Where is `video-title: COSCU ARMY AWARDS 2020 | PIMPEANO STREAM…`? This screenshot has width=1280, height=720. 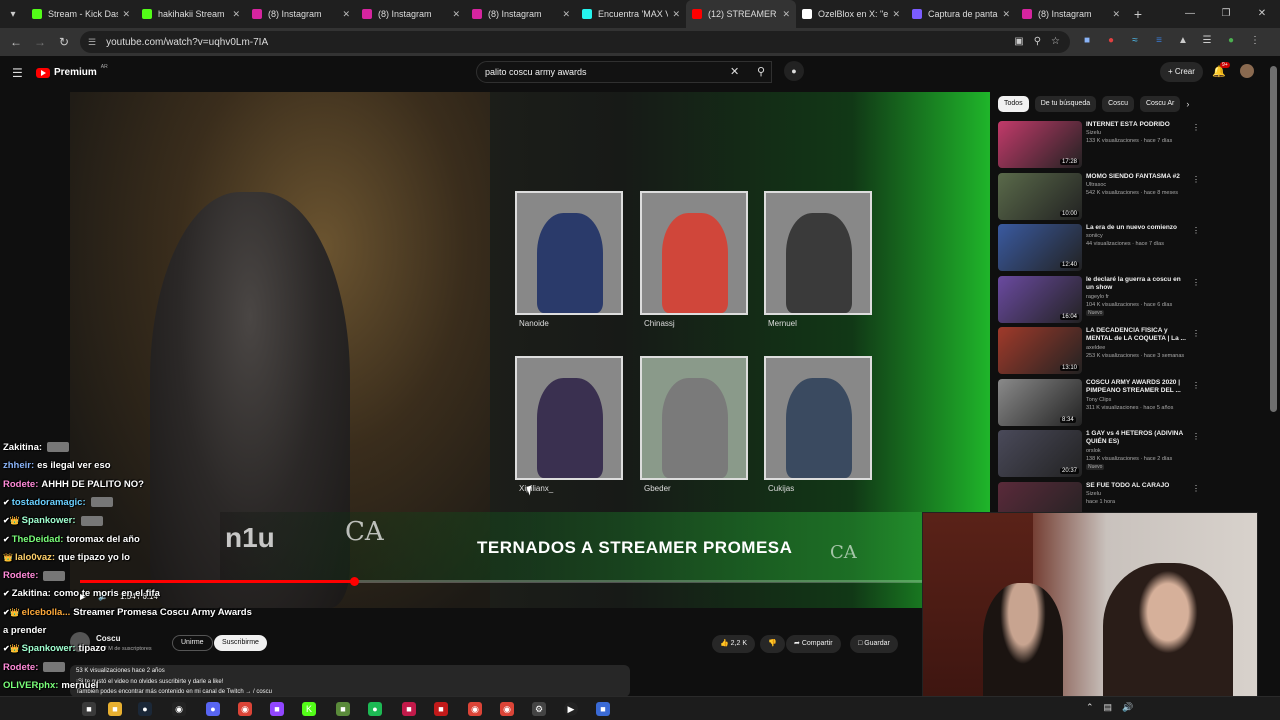 video-title: COSCU ARMY AWARDS 2020 | PIMPEANO STREAM… is located at coordinates (1136, 387).